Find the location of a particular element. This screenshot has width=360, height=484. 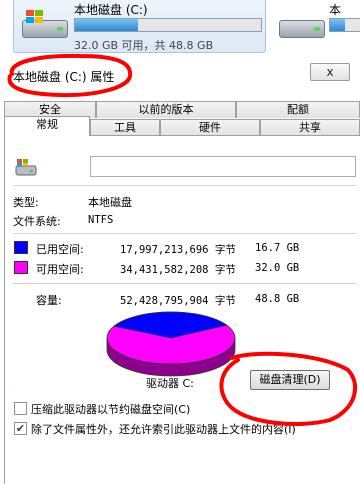

disk-cleanup-button: 磁盘清理(D) is located at coordinates (290, 380).